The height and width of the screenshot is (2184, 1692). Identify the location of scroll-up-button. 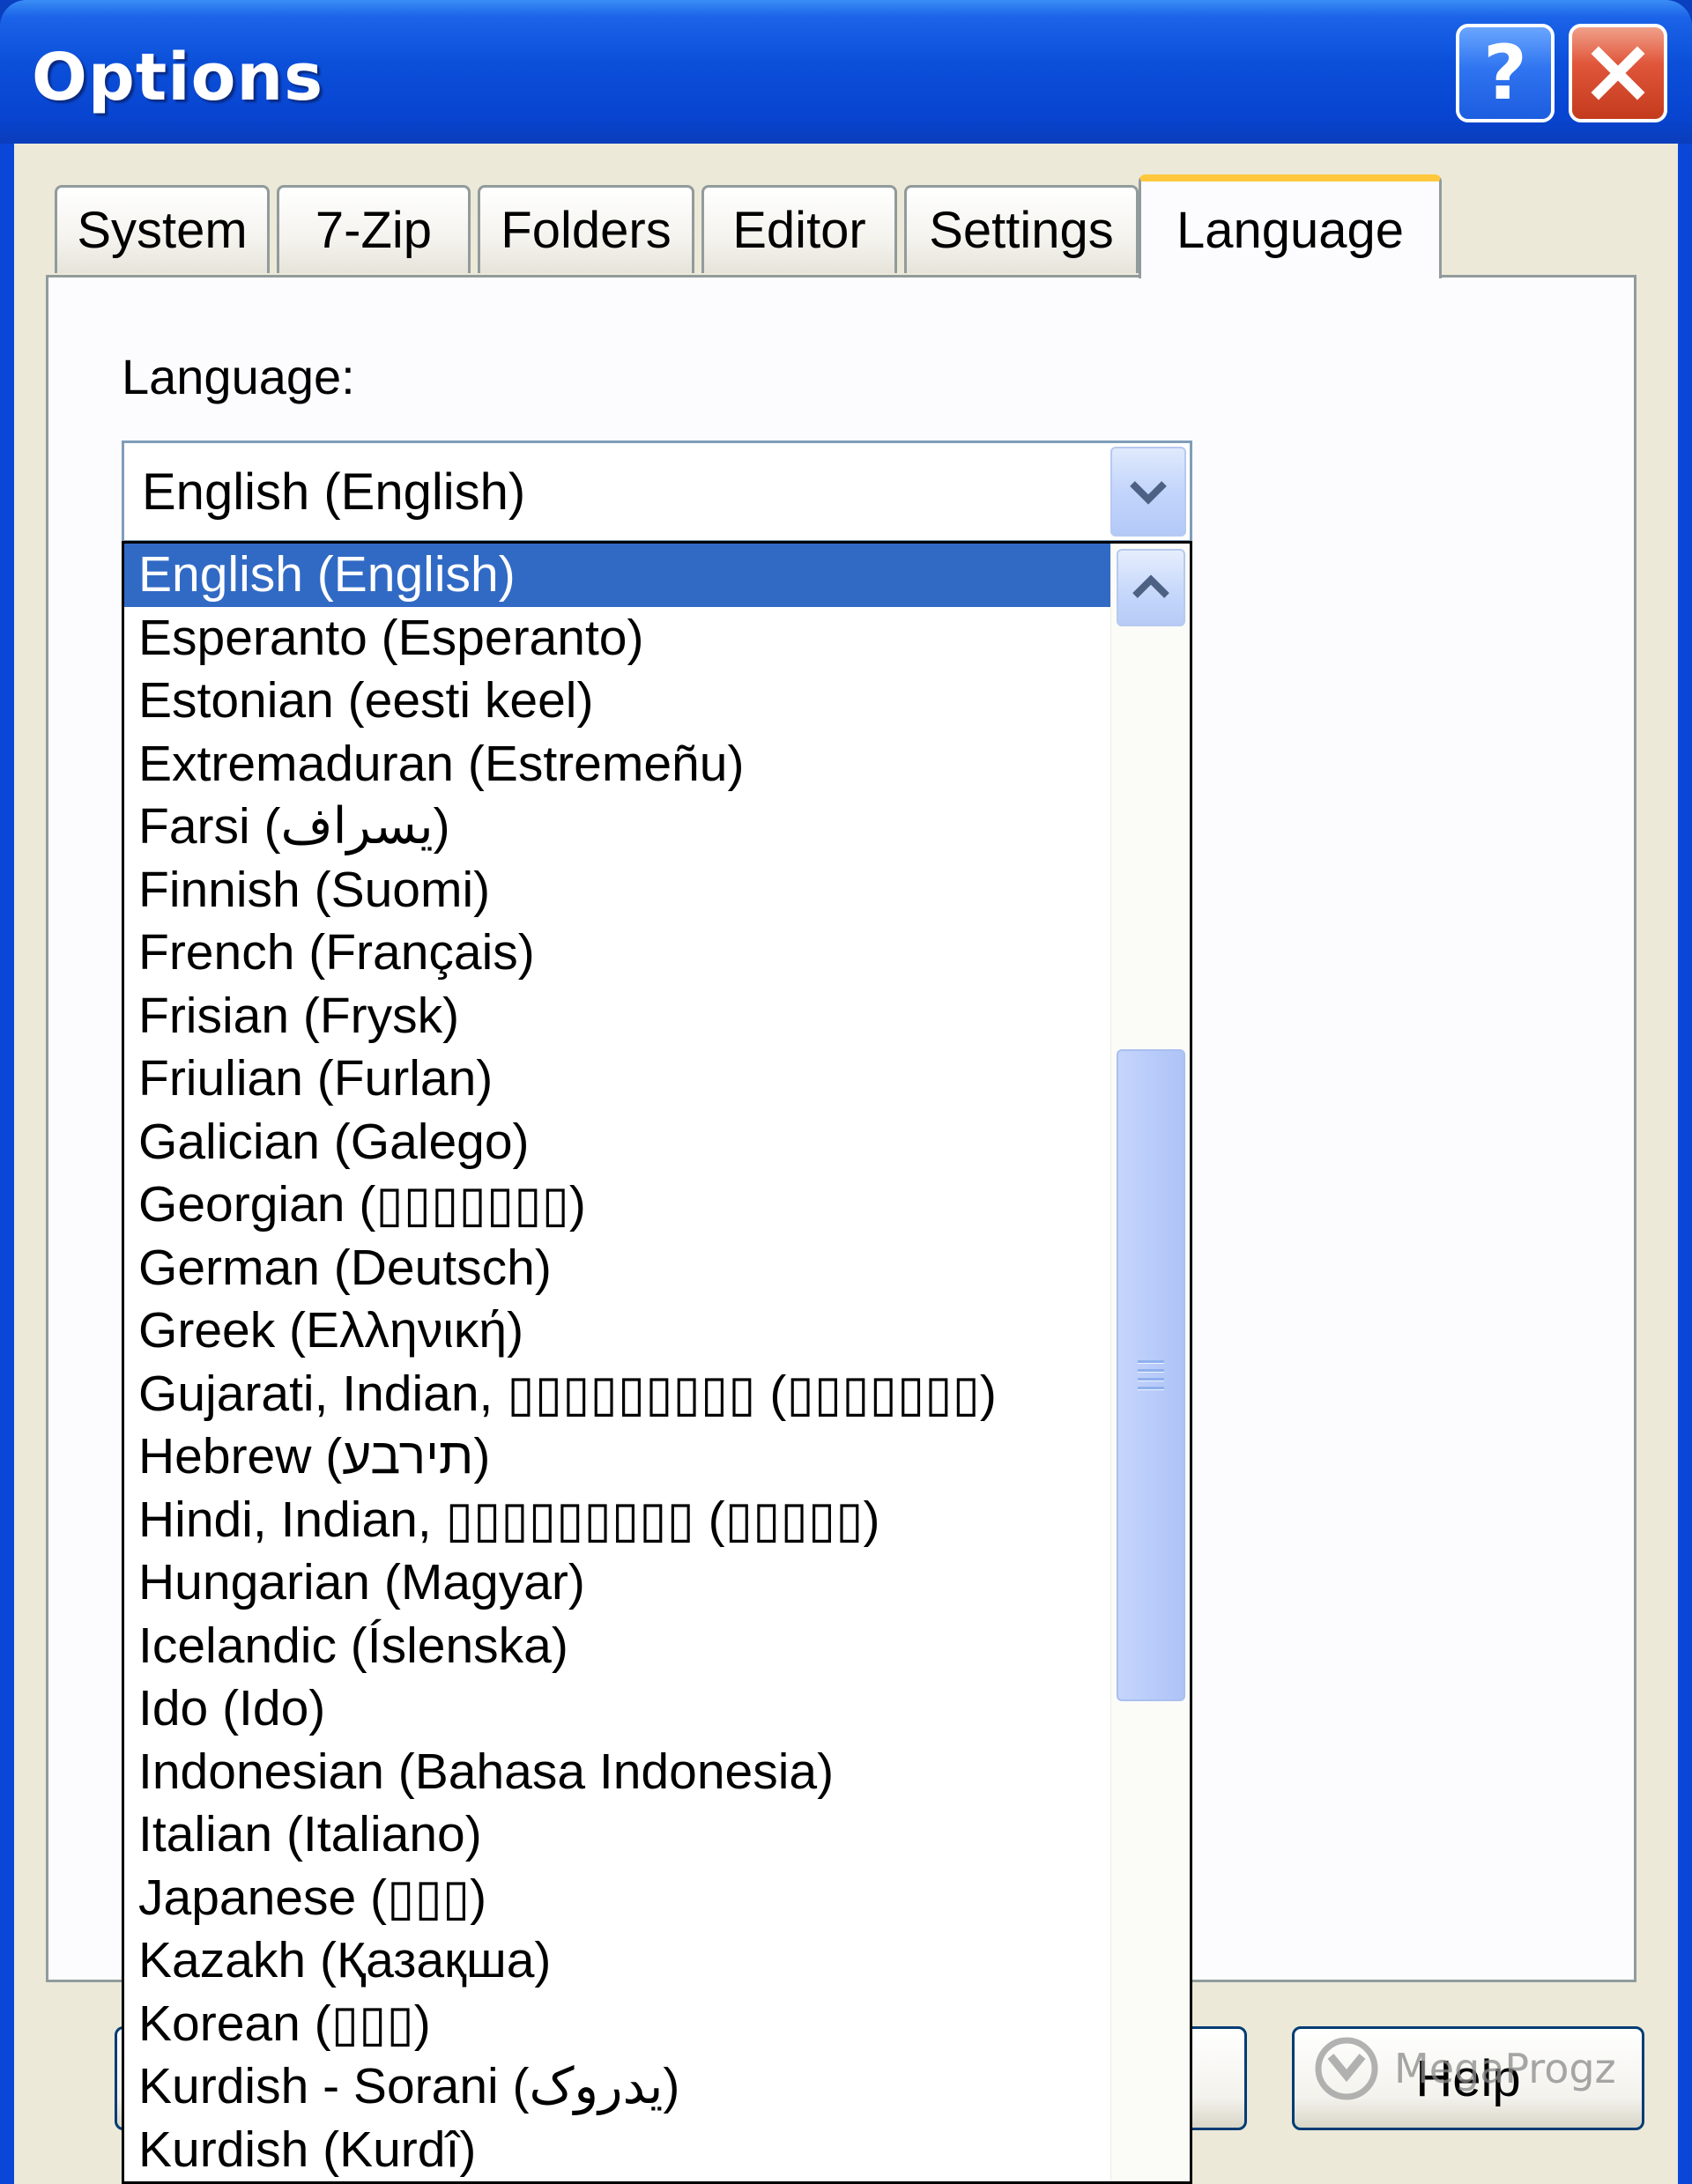
(1151, 587).